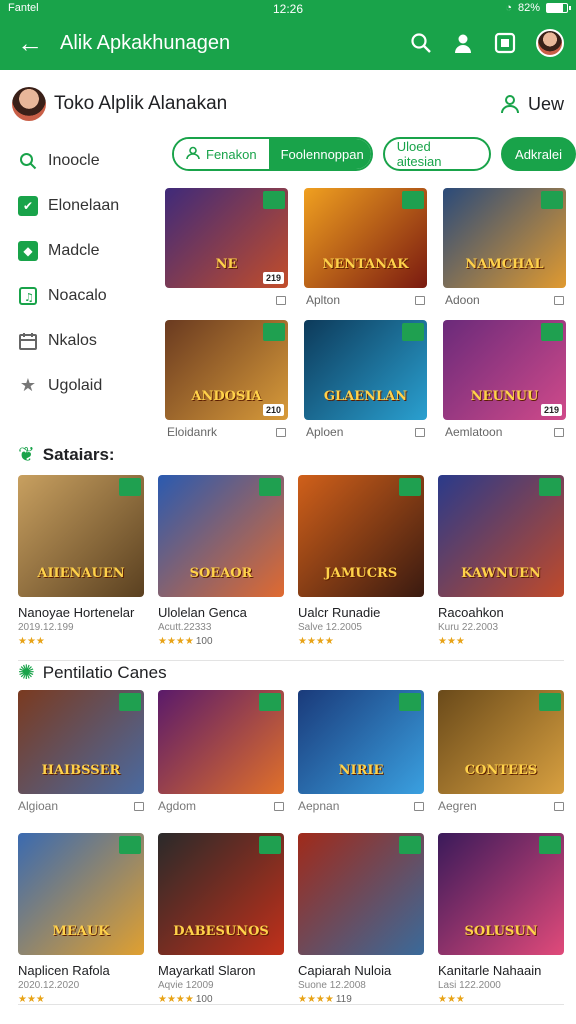  I want to click on tile-caption: Aegren, so click(457, 806).